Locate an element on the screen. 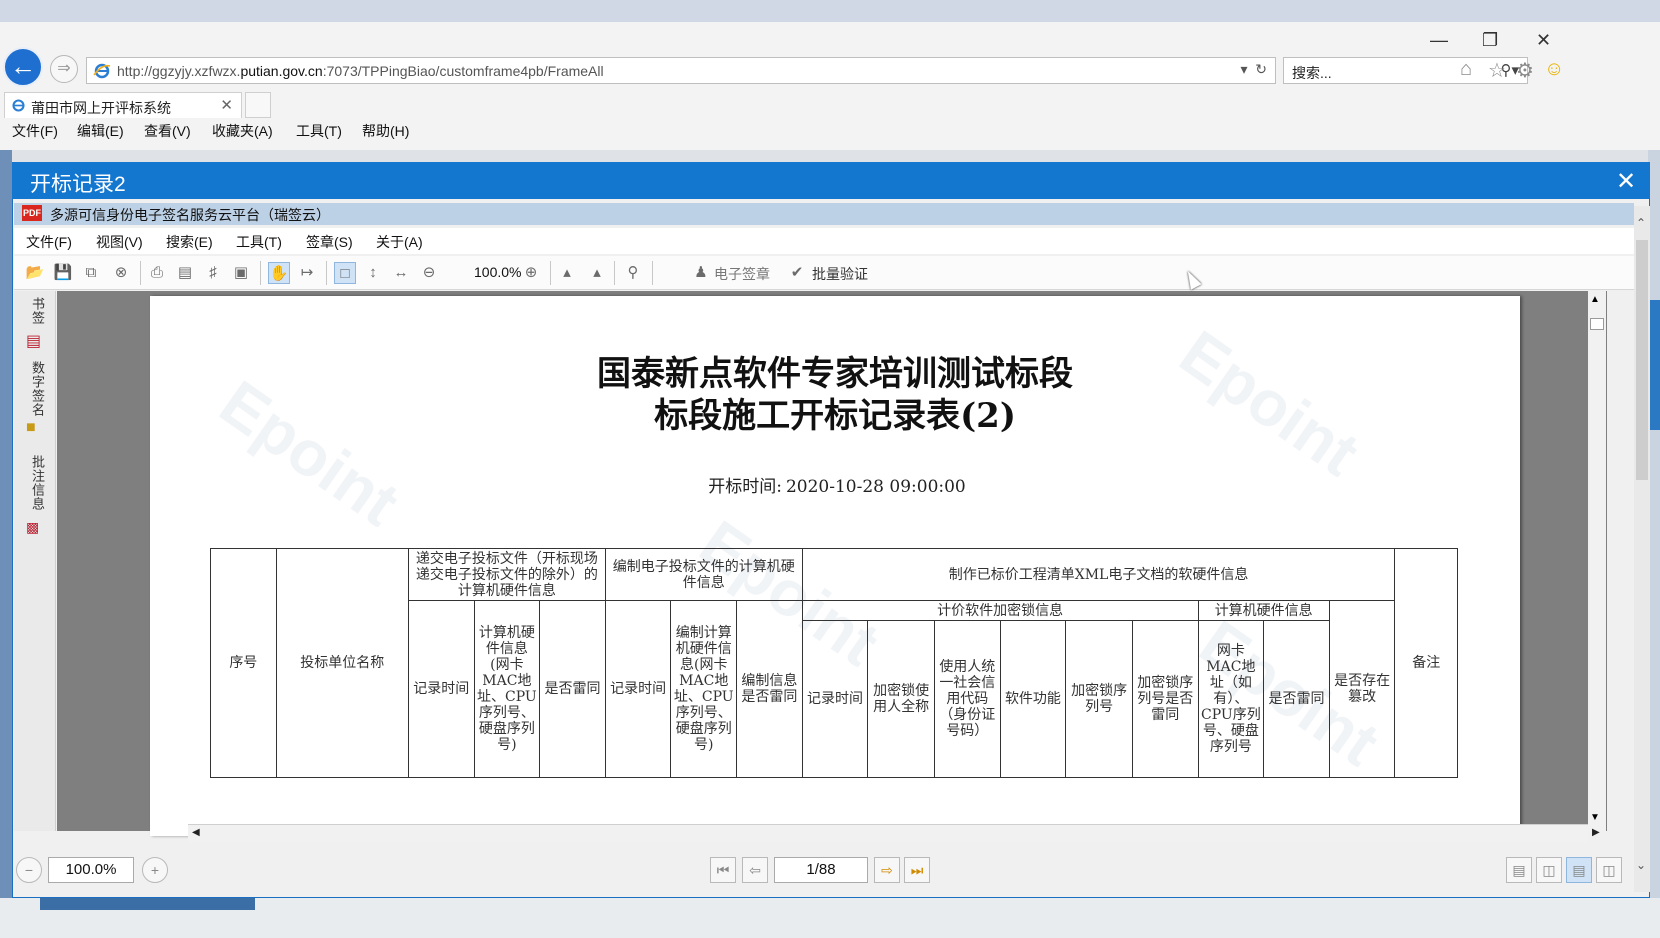 This screenshot has width=1660, height=938. header-lock-serial-same: 加密锁序列号是否雷同 is located at coordinates (1165, 699).